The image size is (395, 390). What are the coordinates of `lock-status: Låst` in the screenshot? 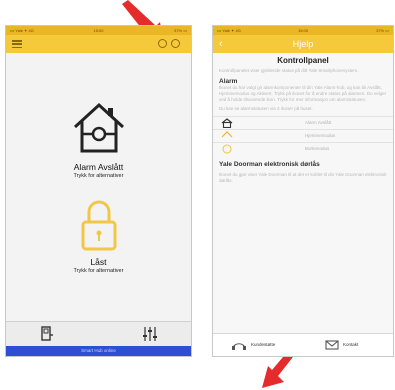 It's located at (98, 262).